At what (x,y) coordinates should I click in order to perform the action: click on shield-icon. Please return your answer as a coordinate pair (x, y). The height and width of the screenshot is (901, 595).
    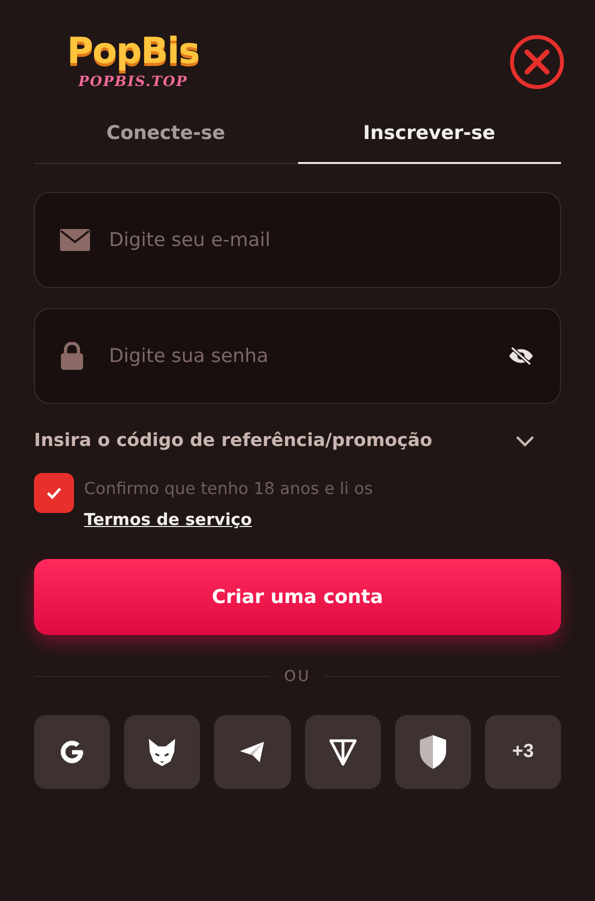
    Looking at the image, I should click on (433, 752).